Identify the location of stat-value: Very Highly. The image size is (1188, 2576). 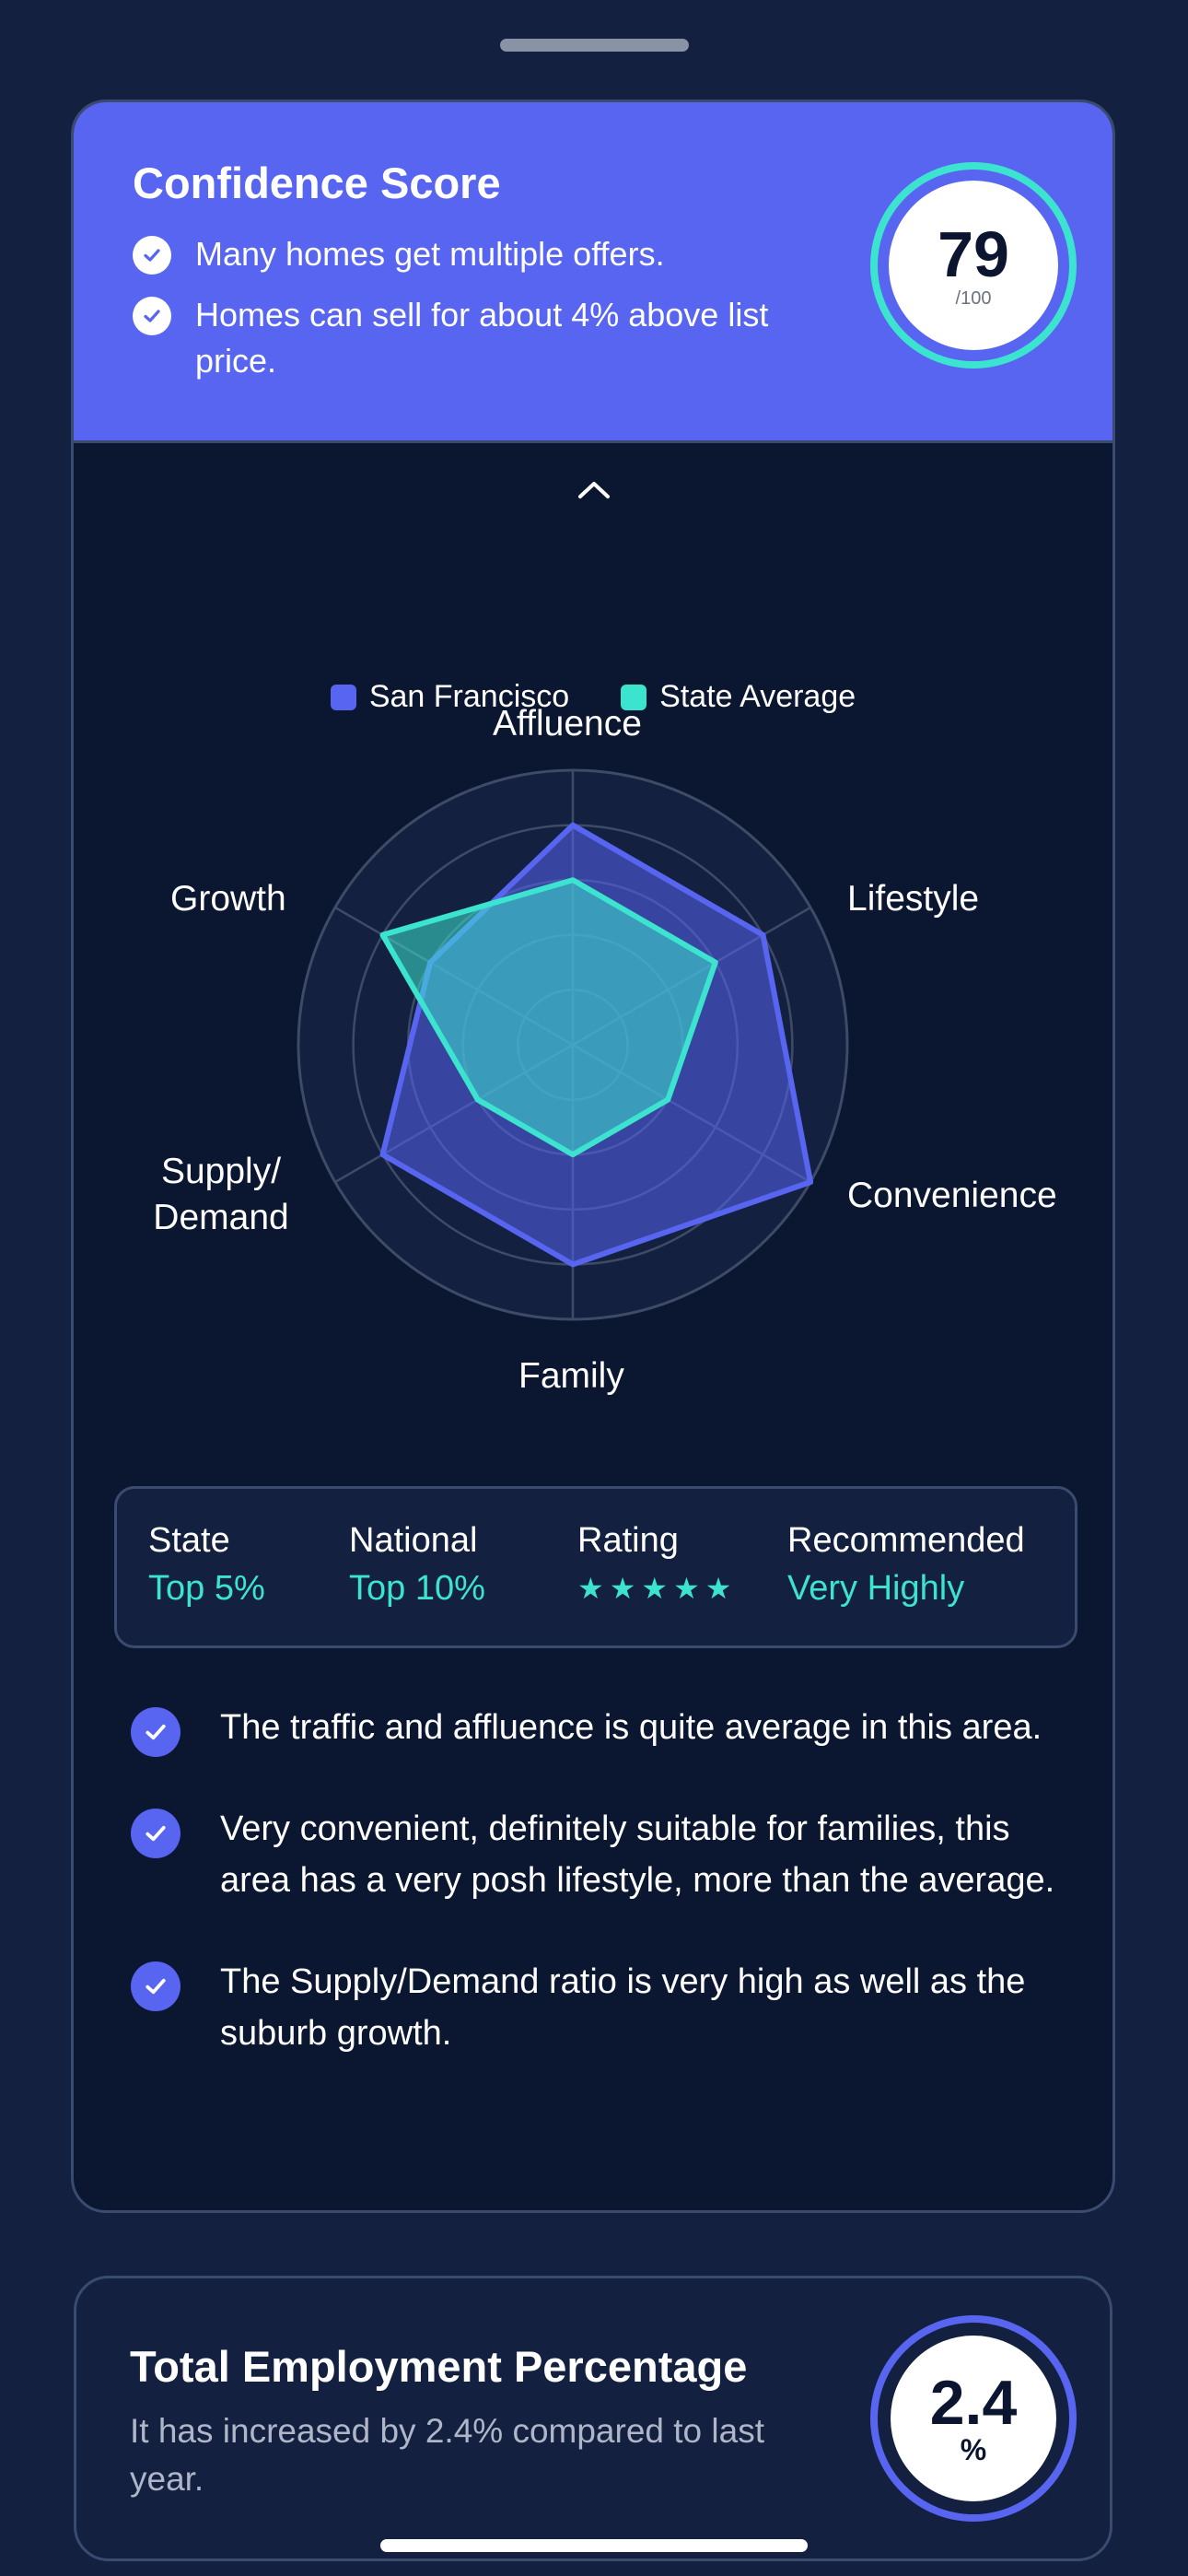
(876, 1588).